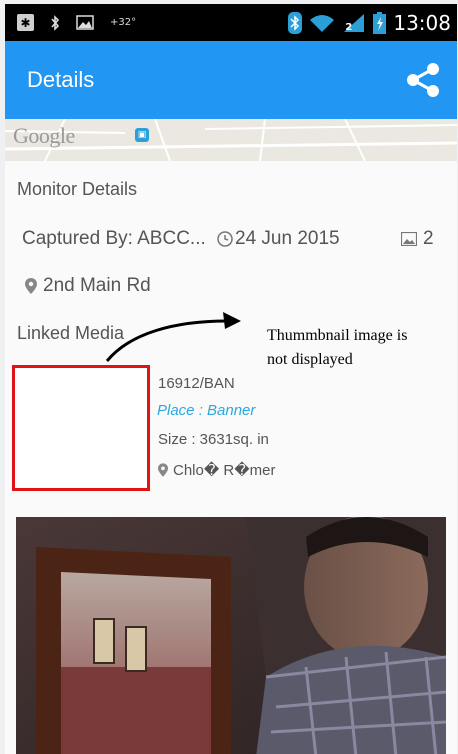  What do you see at coordinates (423, 80) in the screenshot?
I see `share-icon` at bounding box center [423, 80].